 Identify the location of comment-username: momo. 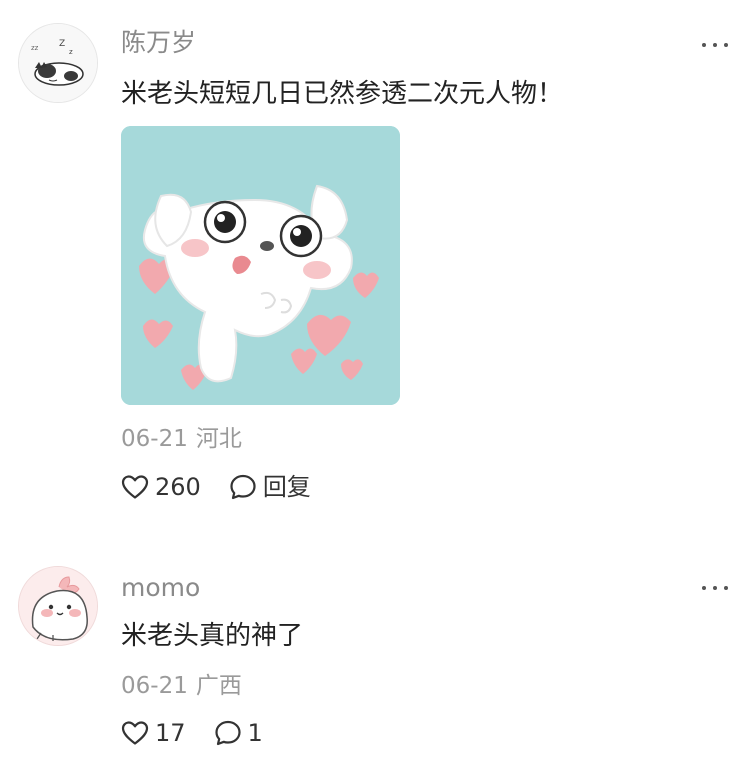
(160, 588).